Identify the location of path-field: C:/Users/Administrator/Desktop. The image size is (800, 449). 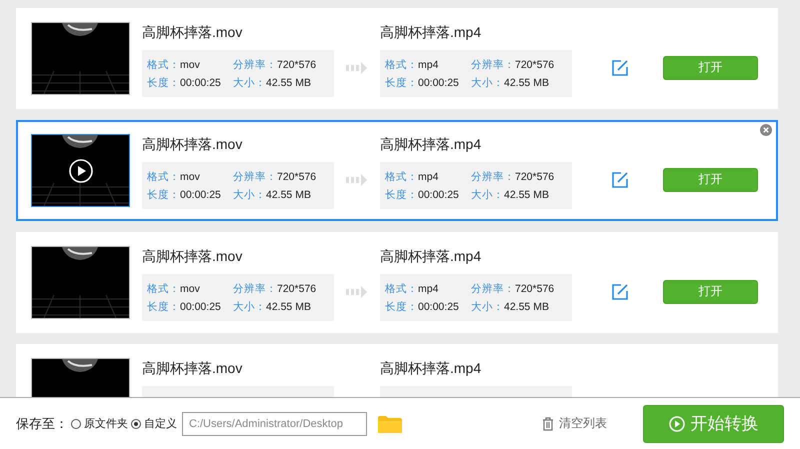
(274, 424).